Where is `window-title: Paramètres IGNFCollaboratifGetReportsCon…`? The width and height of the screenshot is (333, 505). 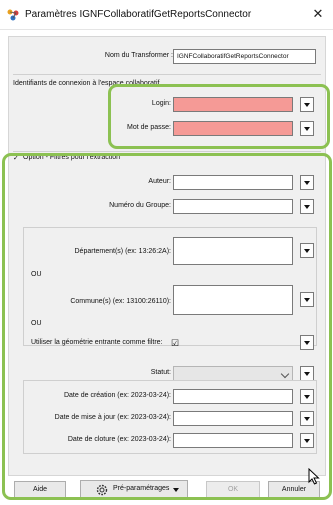
window-title: Paramètres IGNFCollaboratifGetReportsCon… is located at coordinates (138, 14).